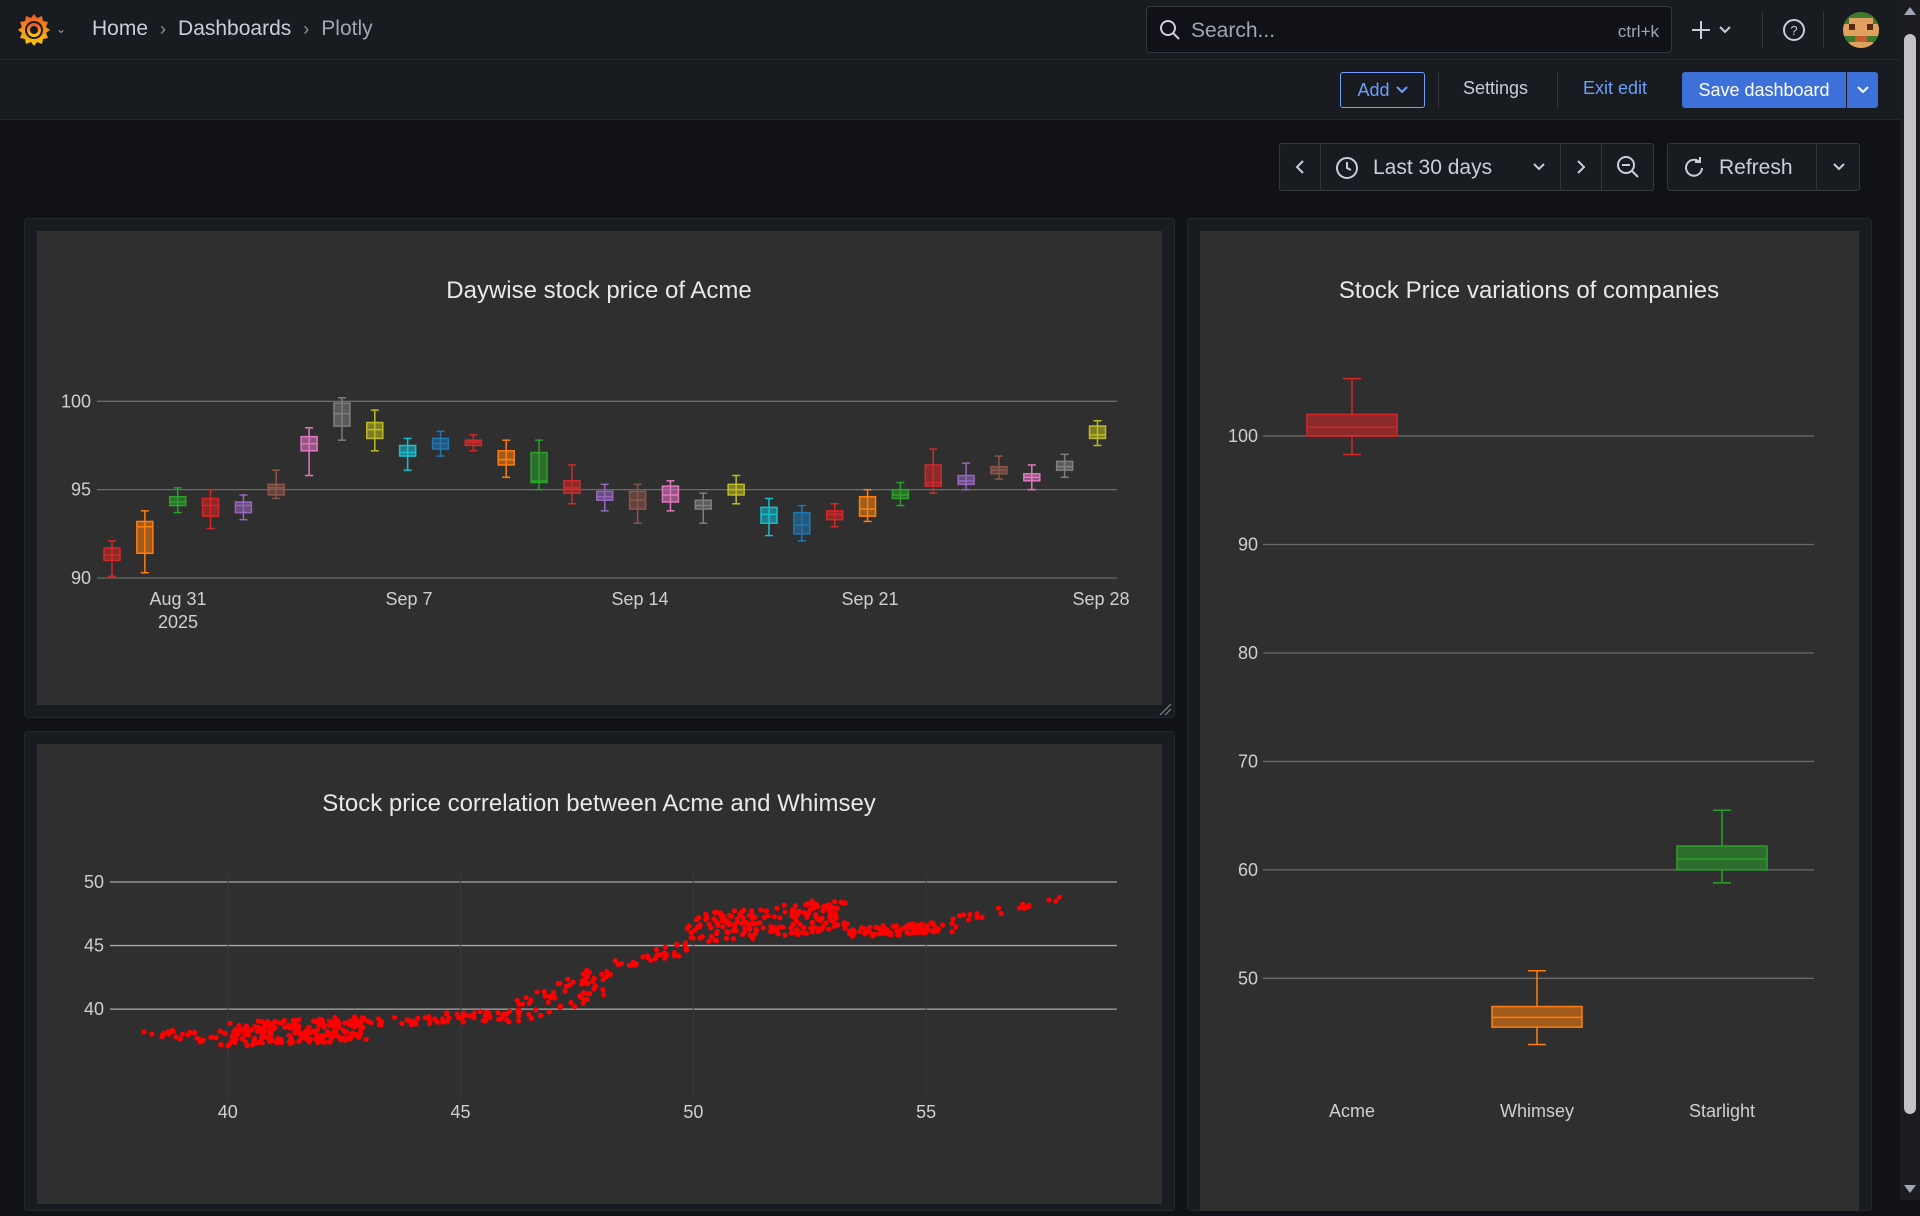 The width and height of the screenshot is (1920, 1216). What do you see at coordinates (234, 29) in the screenshot?
I see `breadcrumb-dashboards: Dashboards` at bounding box center [234, 29].